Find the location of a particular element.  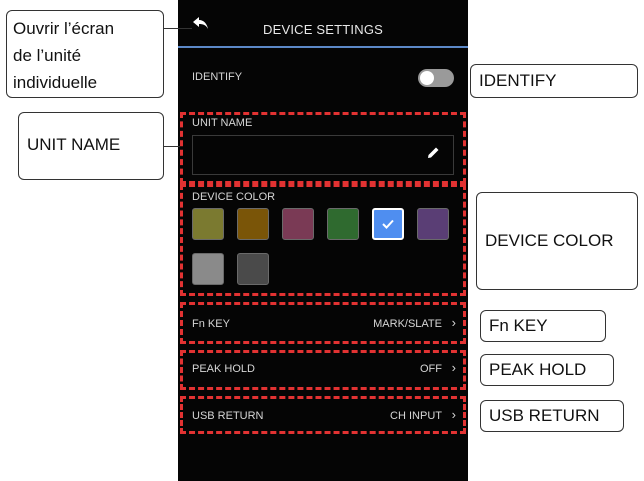

callout-usb-return: USB RETURN is located at coordinates (552, 416).